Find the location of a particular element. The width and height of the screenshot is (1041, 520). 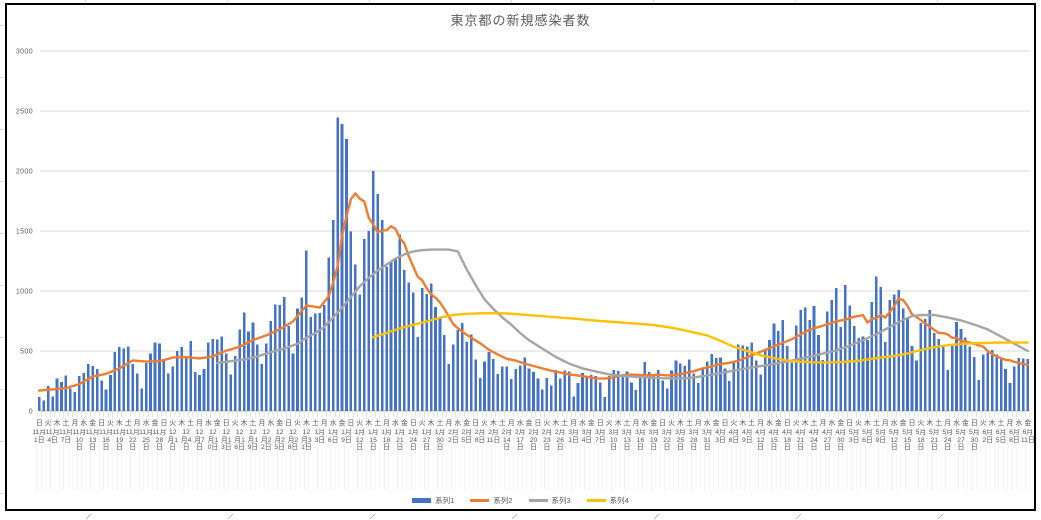

legend-item-series4: 系列4 is located at coordinates (607, 500).